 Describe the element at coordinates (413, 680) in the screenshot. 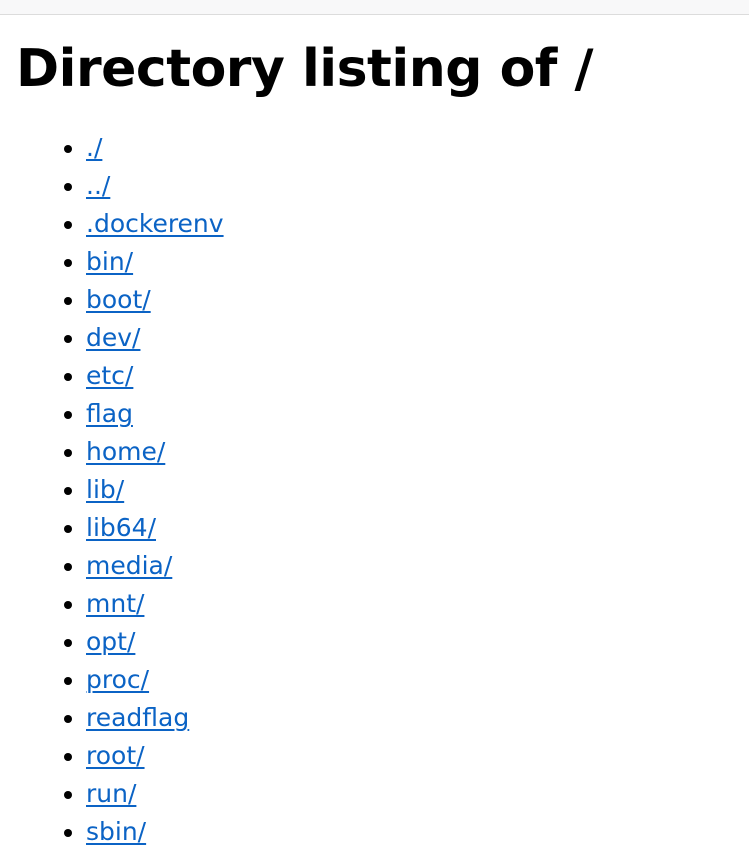

I see `list-item: proc/` at that location.